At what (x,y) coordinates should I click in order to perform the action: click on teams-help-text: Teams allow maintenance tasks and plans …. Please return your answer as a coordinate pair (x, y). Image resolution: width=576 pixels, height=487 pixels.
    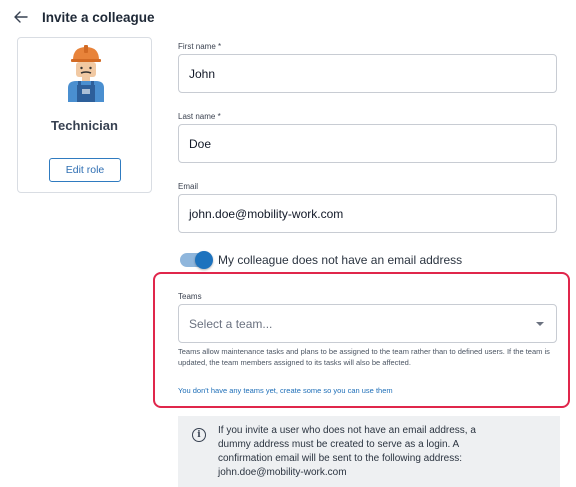
    Looking at the image, I should click on (364, 357).